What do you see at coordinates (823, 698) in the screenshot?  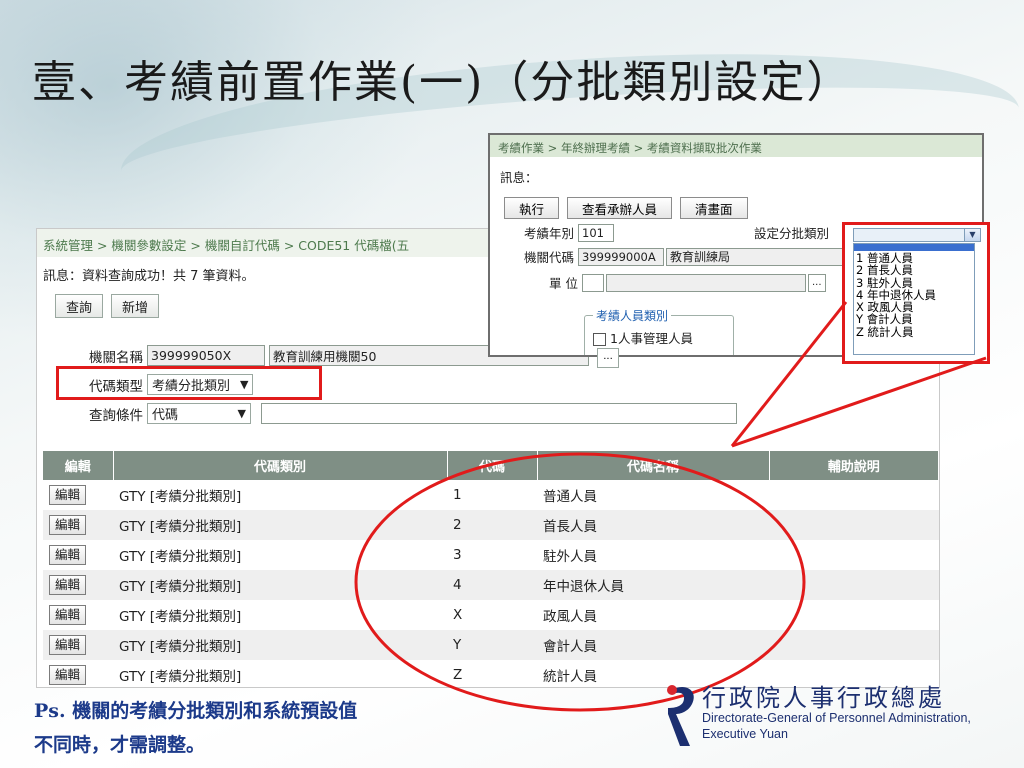 I see `logo-chinese-name: 行政院人事行政總處` at bounding box center [823, 698].